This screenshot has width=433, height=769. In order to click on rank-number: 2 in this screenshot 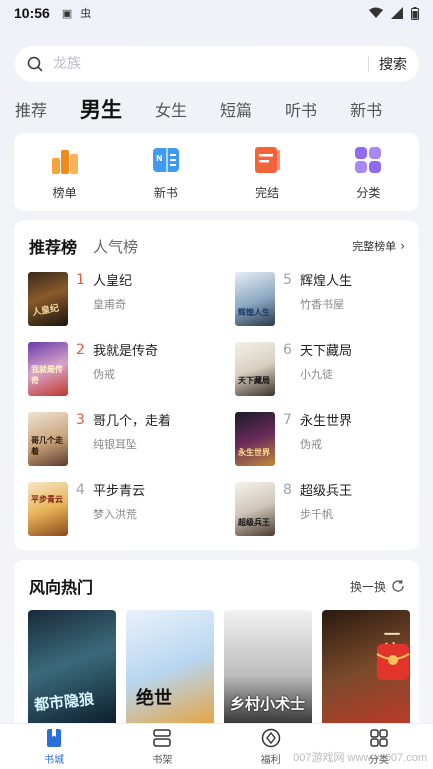, I will do `click(80, 350)`.